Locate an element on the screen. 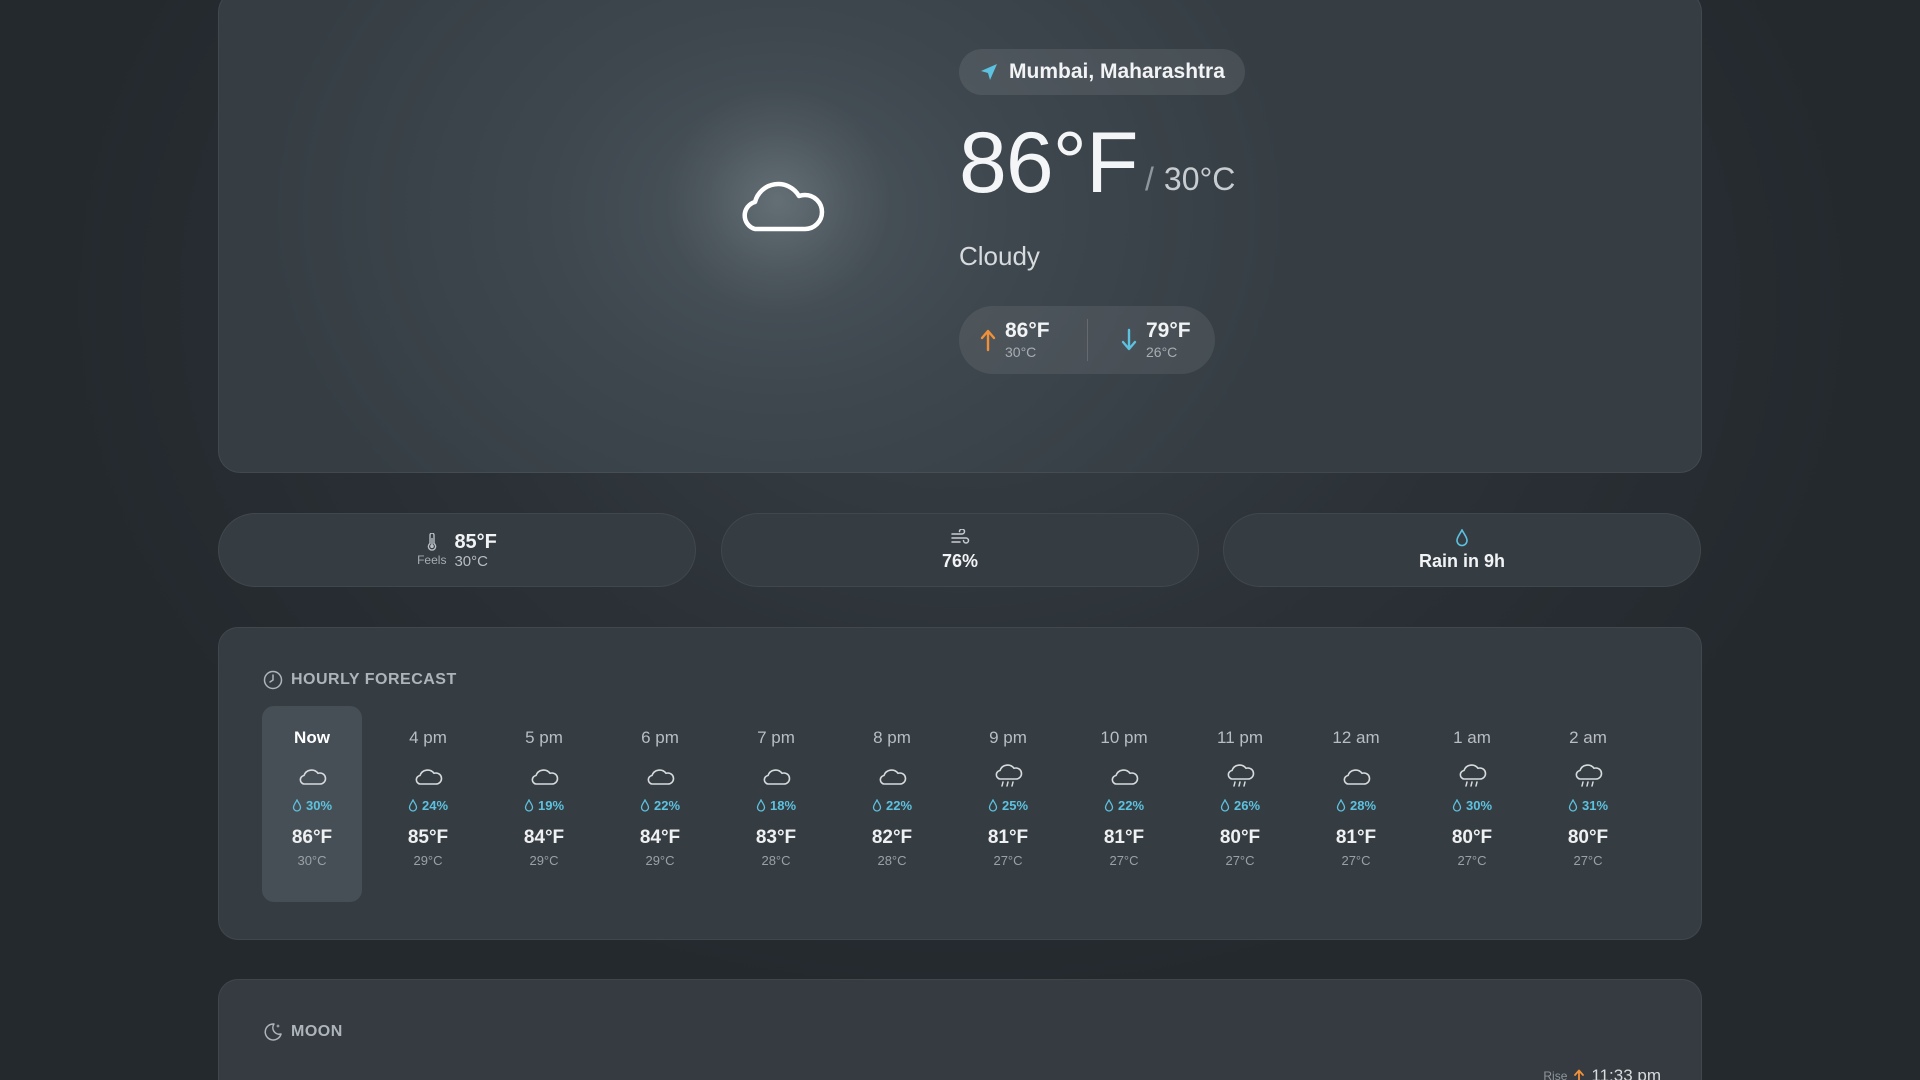  hour-precip-value: 26% is located at coordinates (1247, 805).